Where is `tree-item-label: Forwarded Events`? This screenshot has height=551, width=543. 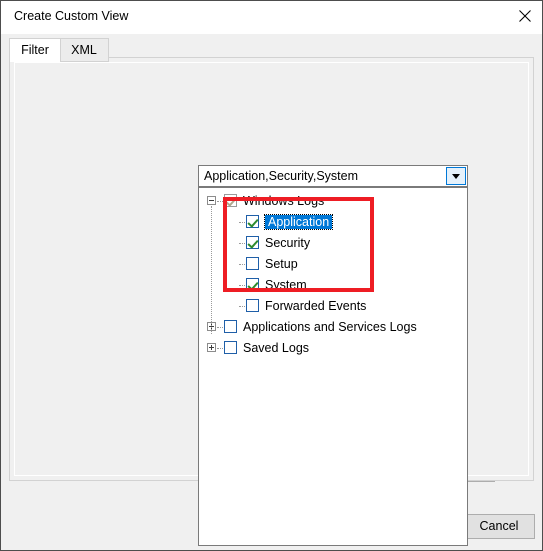 tree-item-label: Forwarded Events is located at coordinates (316, 306).